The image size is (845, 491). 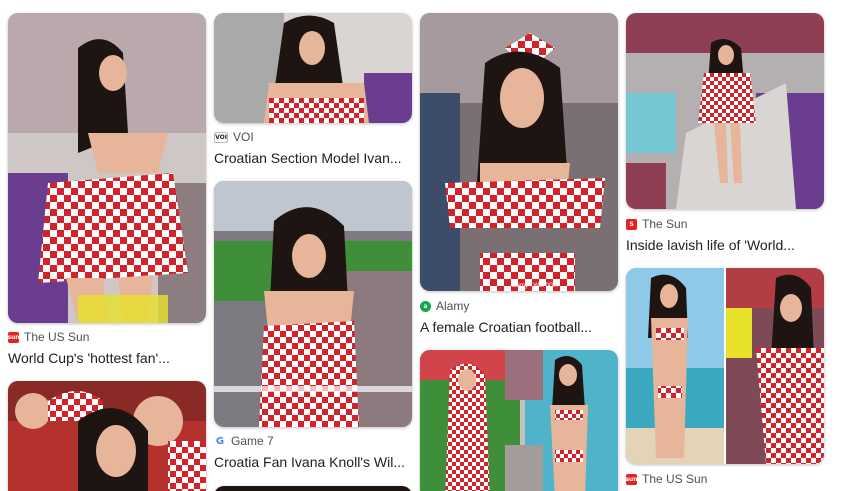 I want to click on result-source-1: sun The US Sun, so click(x=107, y=337).